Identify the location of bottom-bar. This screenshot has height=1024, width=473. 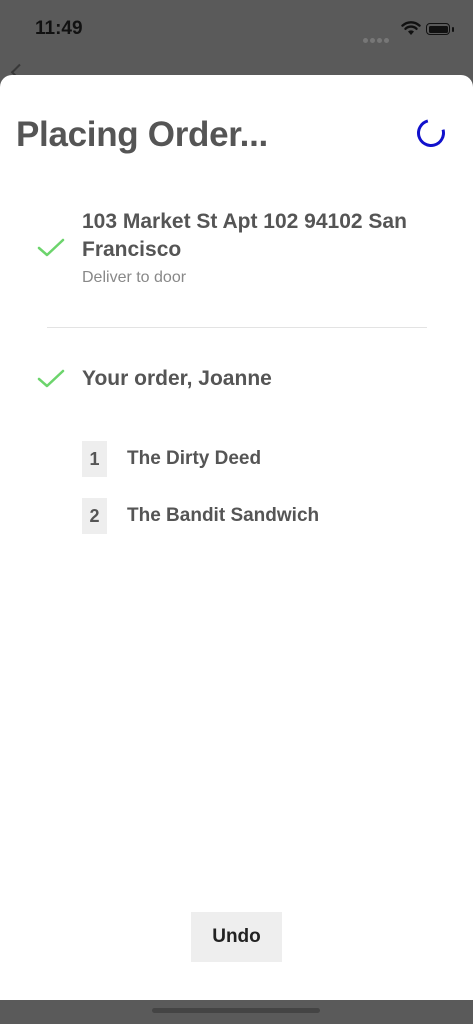
(236, 1012).